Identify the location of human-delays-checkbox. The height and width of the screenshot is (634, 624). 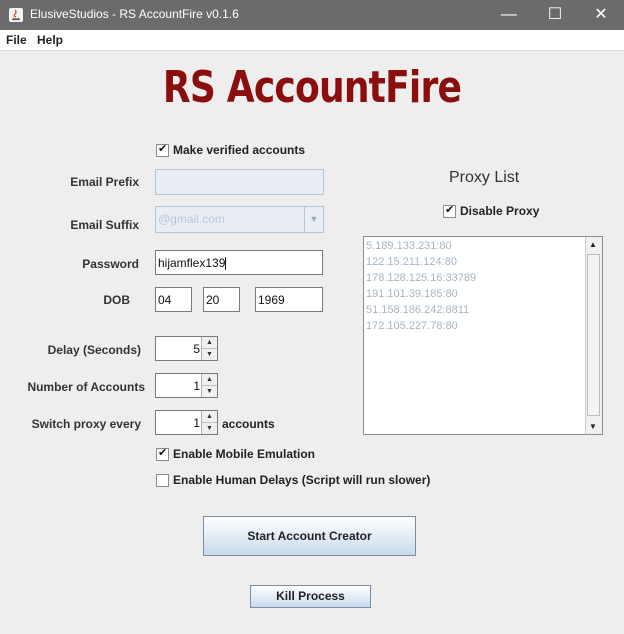
(162, 480).